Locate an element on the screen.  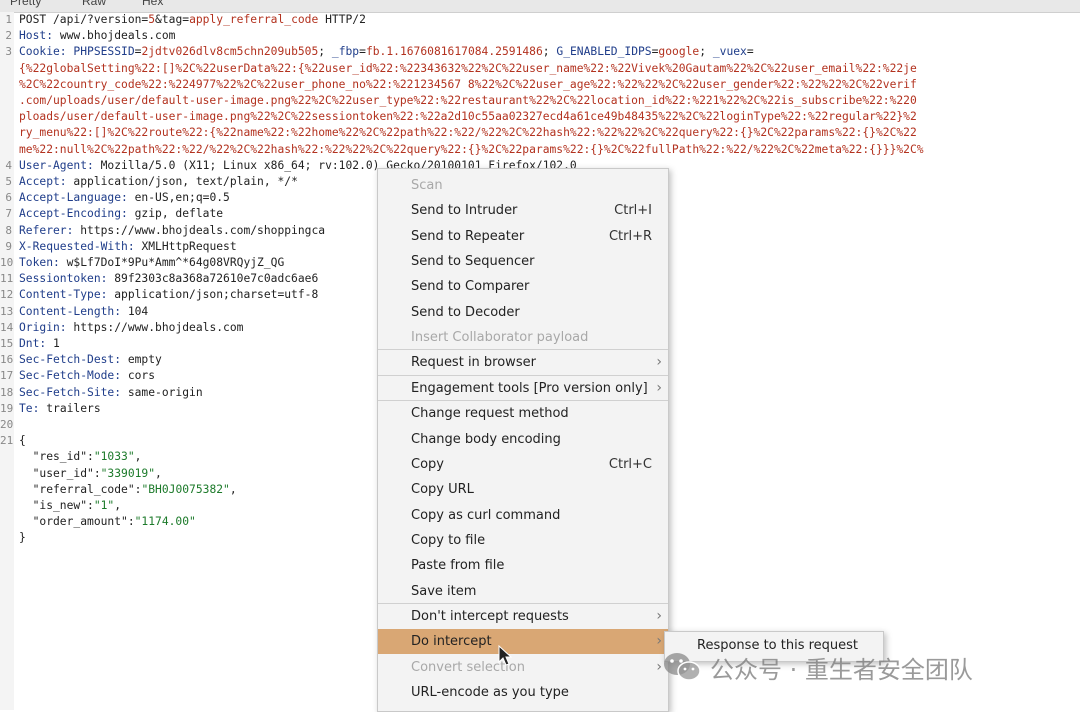
token: G_ENABLED_IDPS is located at coordinates (604, 52).